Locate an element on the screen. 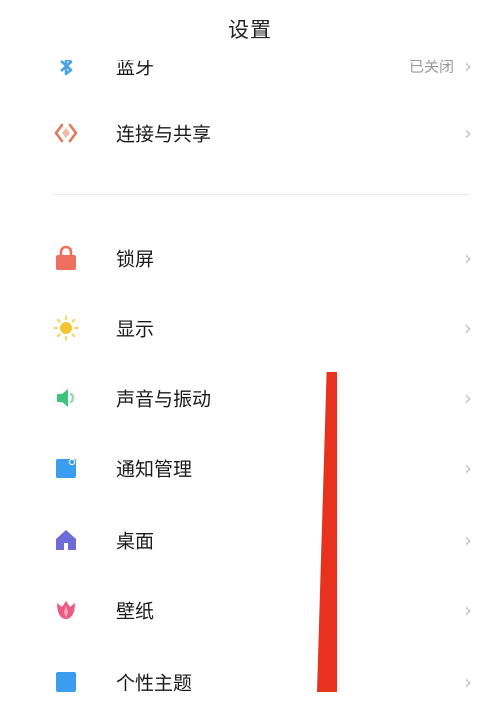 The width and height of the screenshot is (500, 712). settings-item-home-screen: 桌面 › is located at coordinates (250, 540).